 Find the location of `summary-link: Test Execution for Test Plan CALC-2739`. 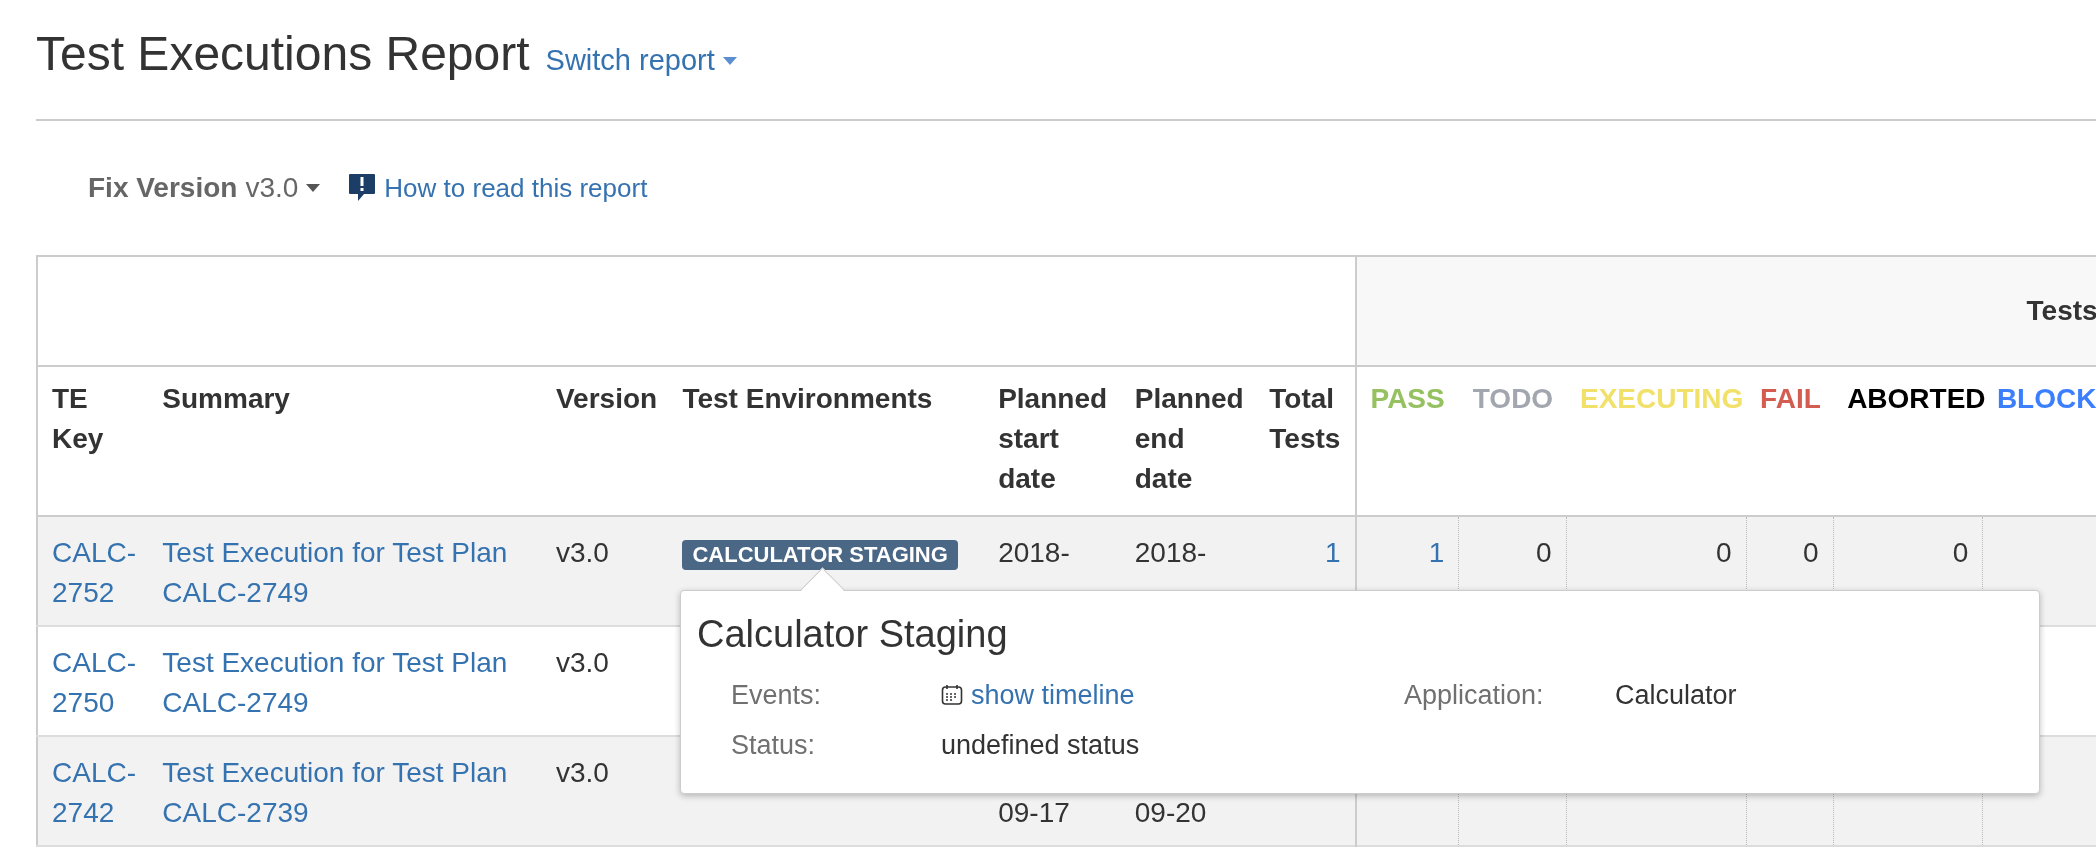

summary-link: Test Execution for Test Plan CALC-2739 is located at coordinates (345, 793).